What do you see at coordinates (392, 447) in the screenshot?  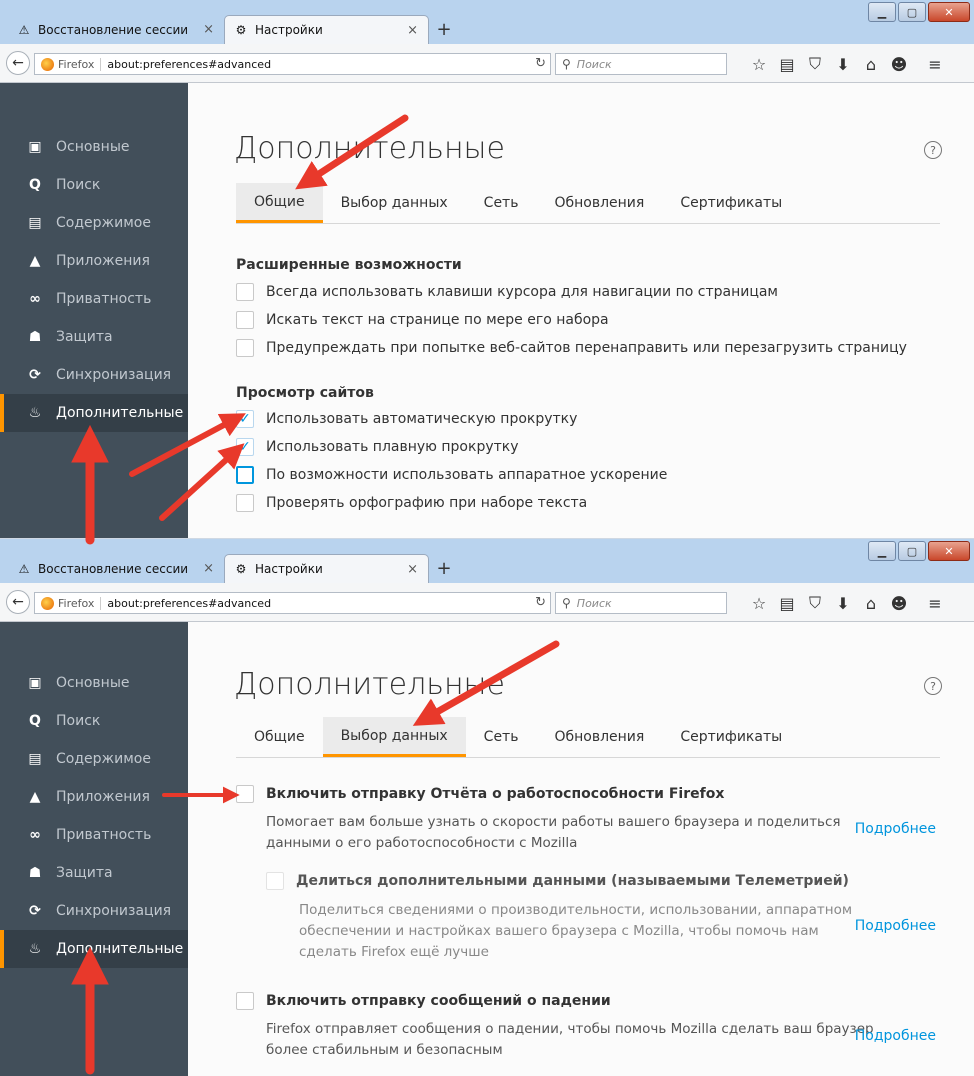 I see `option-label: Использовать плавную прокрутку` at bounding box center [392, 447].